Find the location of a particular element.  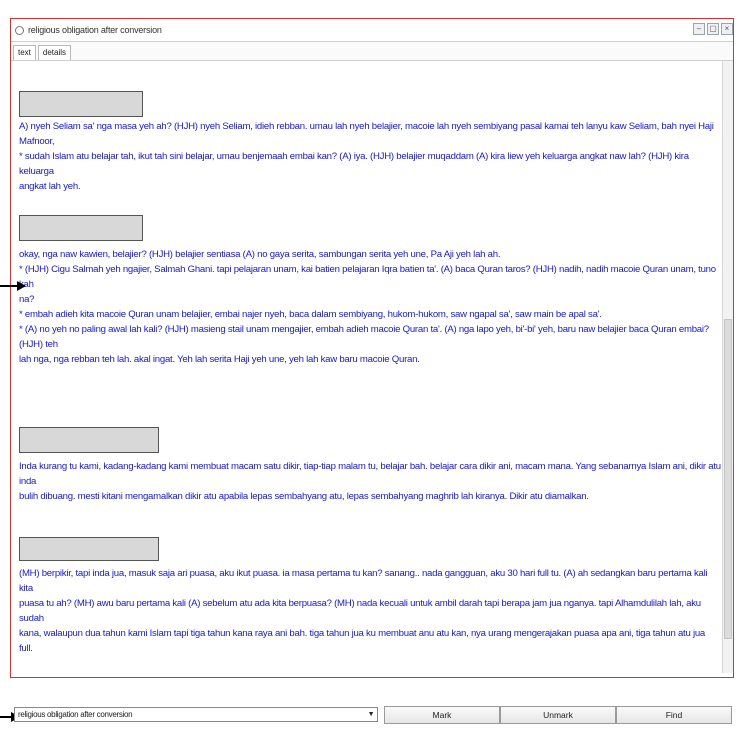

window-controls: – ▢ × is located at coordinates (713, 29).